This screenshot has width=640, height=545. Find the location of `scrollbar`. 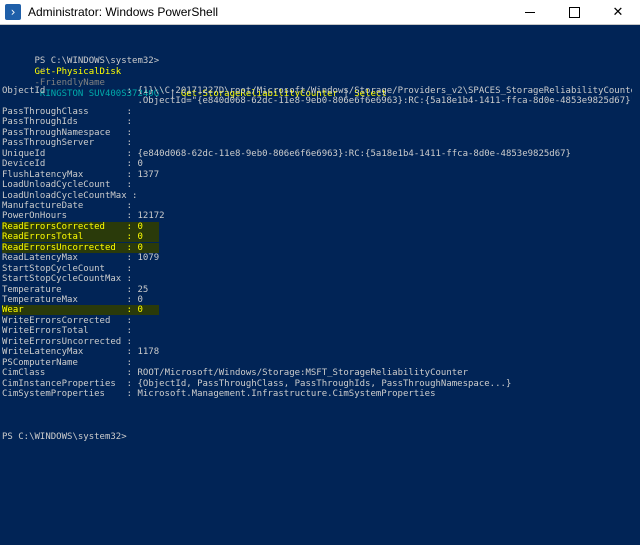

scrollbar is located at coordinates (636, 285).